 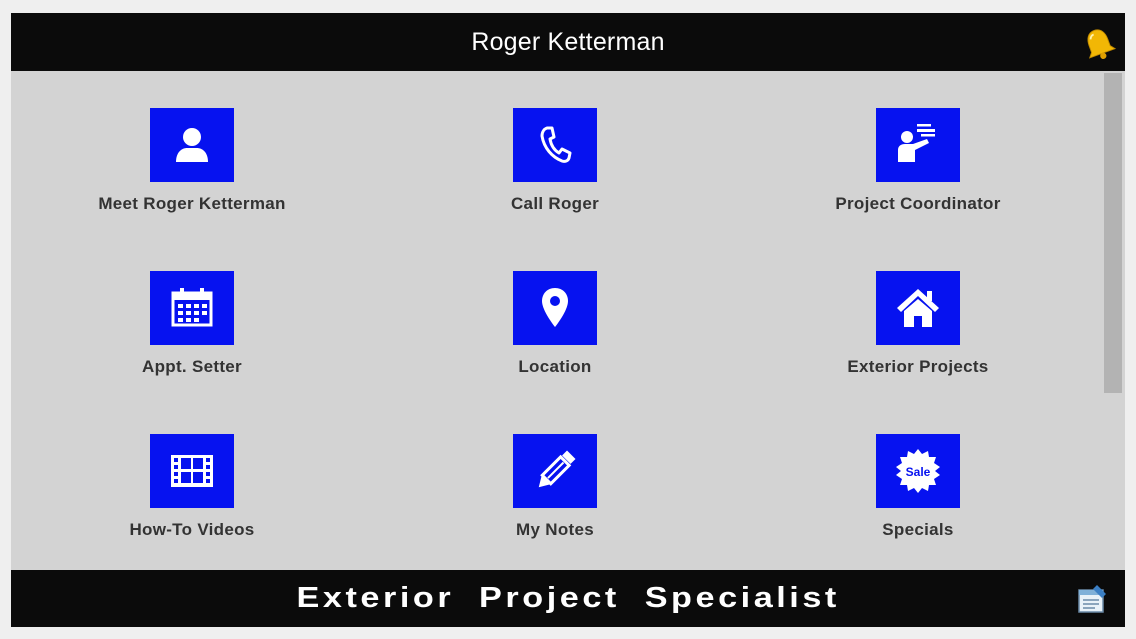 I want to click on map-pin-icon, so click(x=555, y=307).